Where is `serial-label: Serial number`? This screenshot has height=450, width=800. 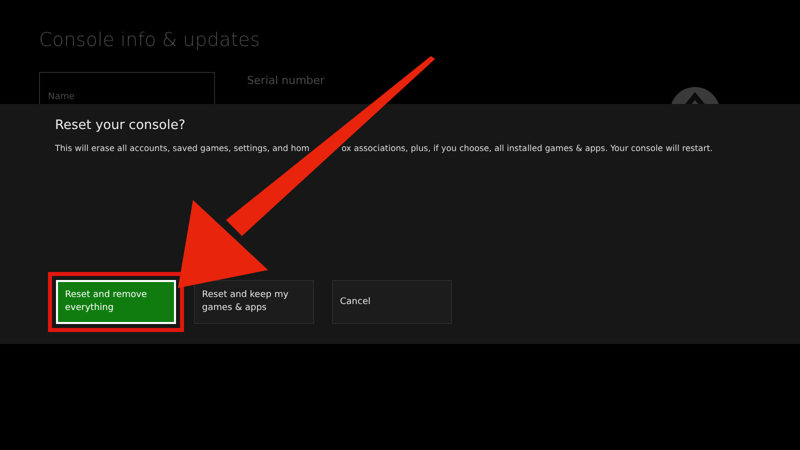
serial-label: Serial number is located at coordinates (286, 80).